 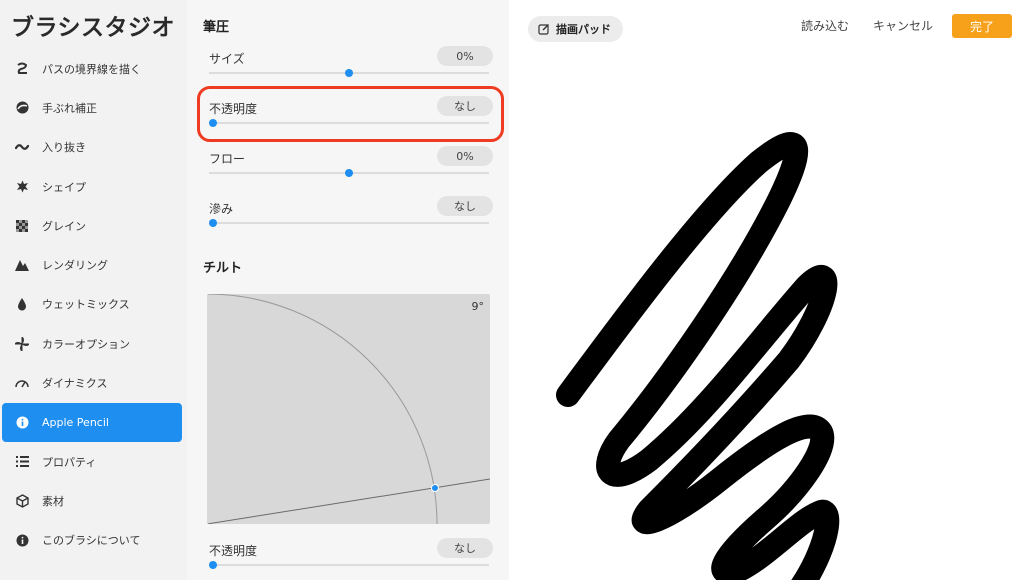 I want to click on sidebar-item-stabilization: 手ぶれ補正, so click(x=92, y=107).